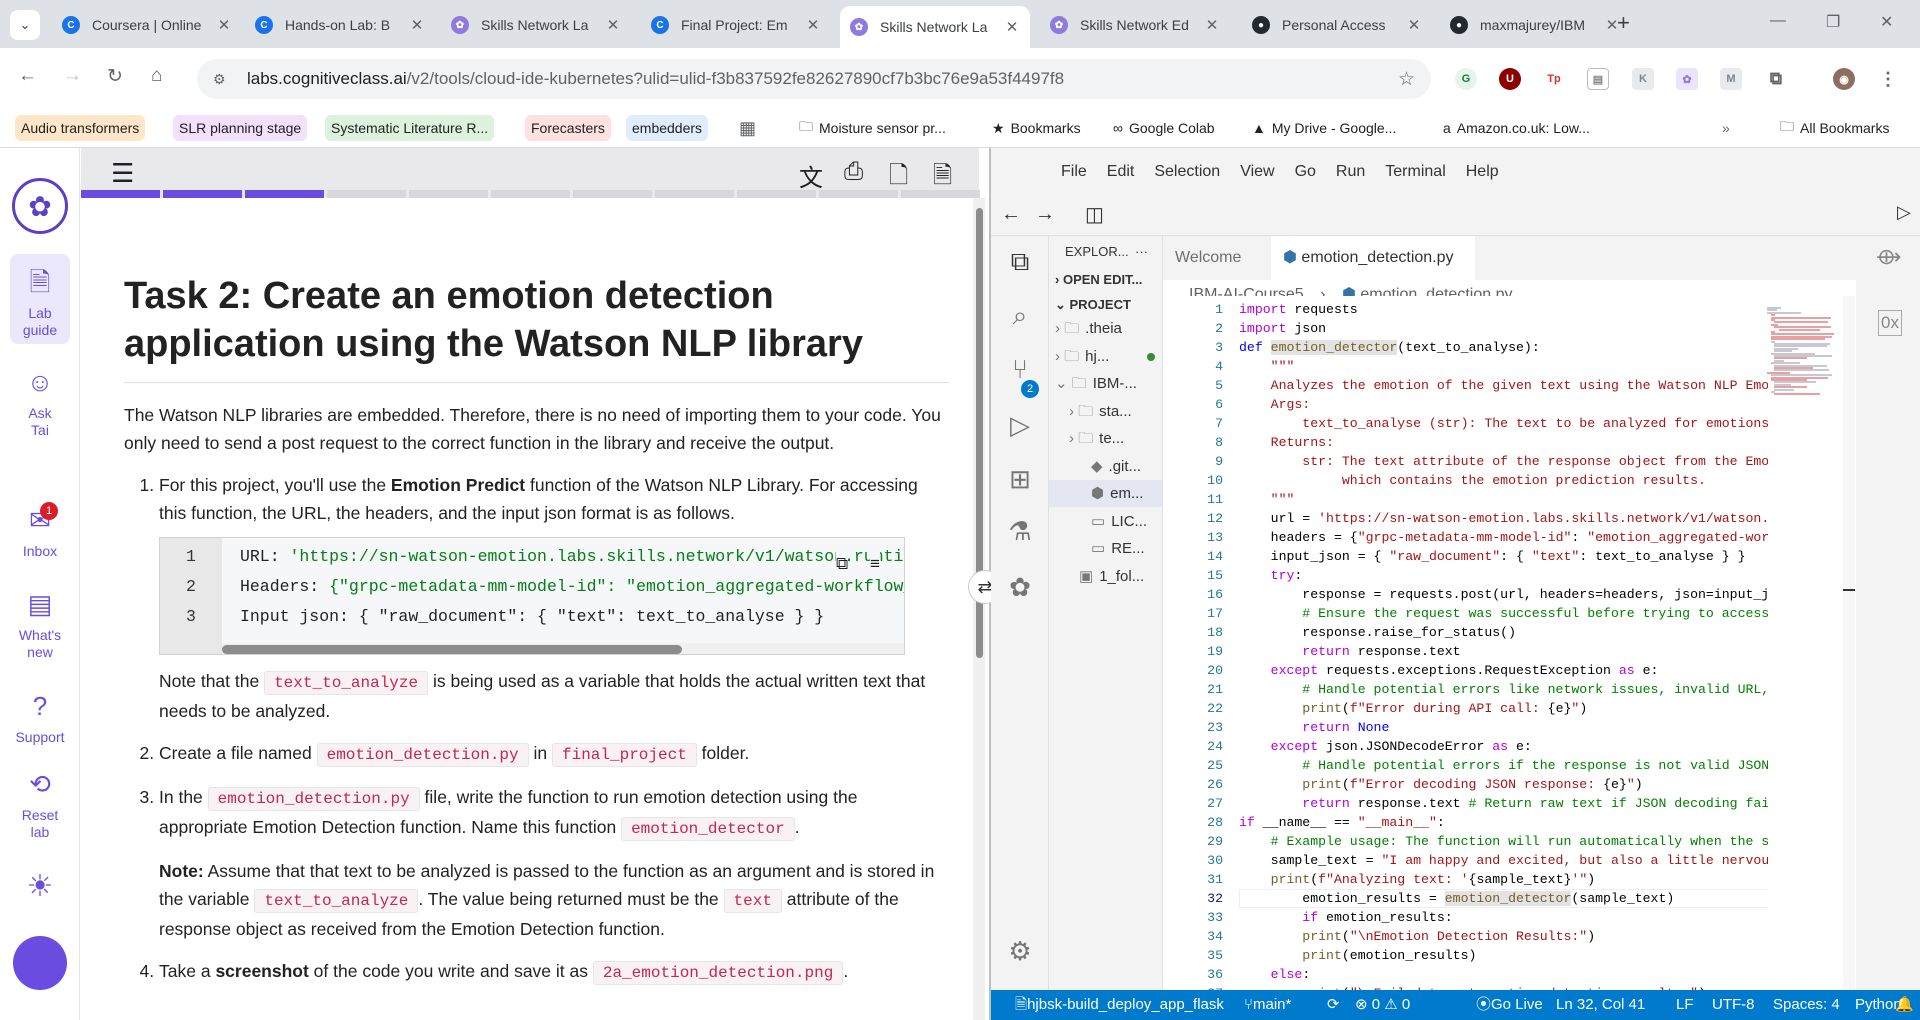 The width and height of the screenshot is (1920, 1020). I want to click on profile-avatar: ◉, so click(1844, 79).